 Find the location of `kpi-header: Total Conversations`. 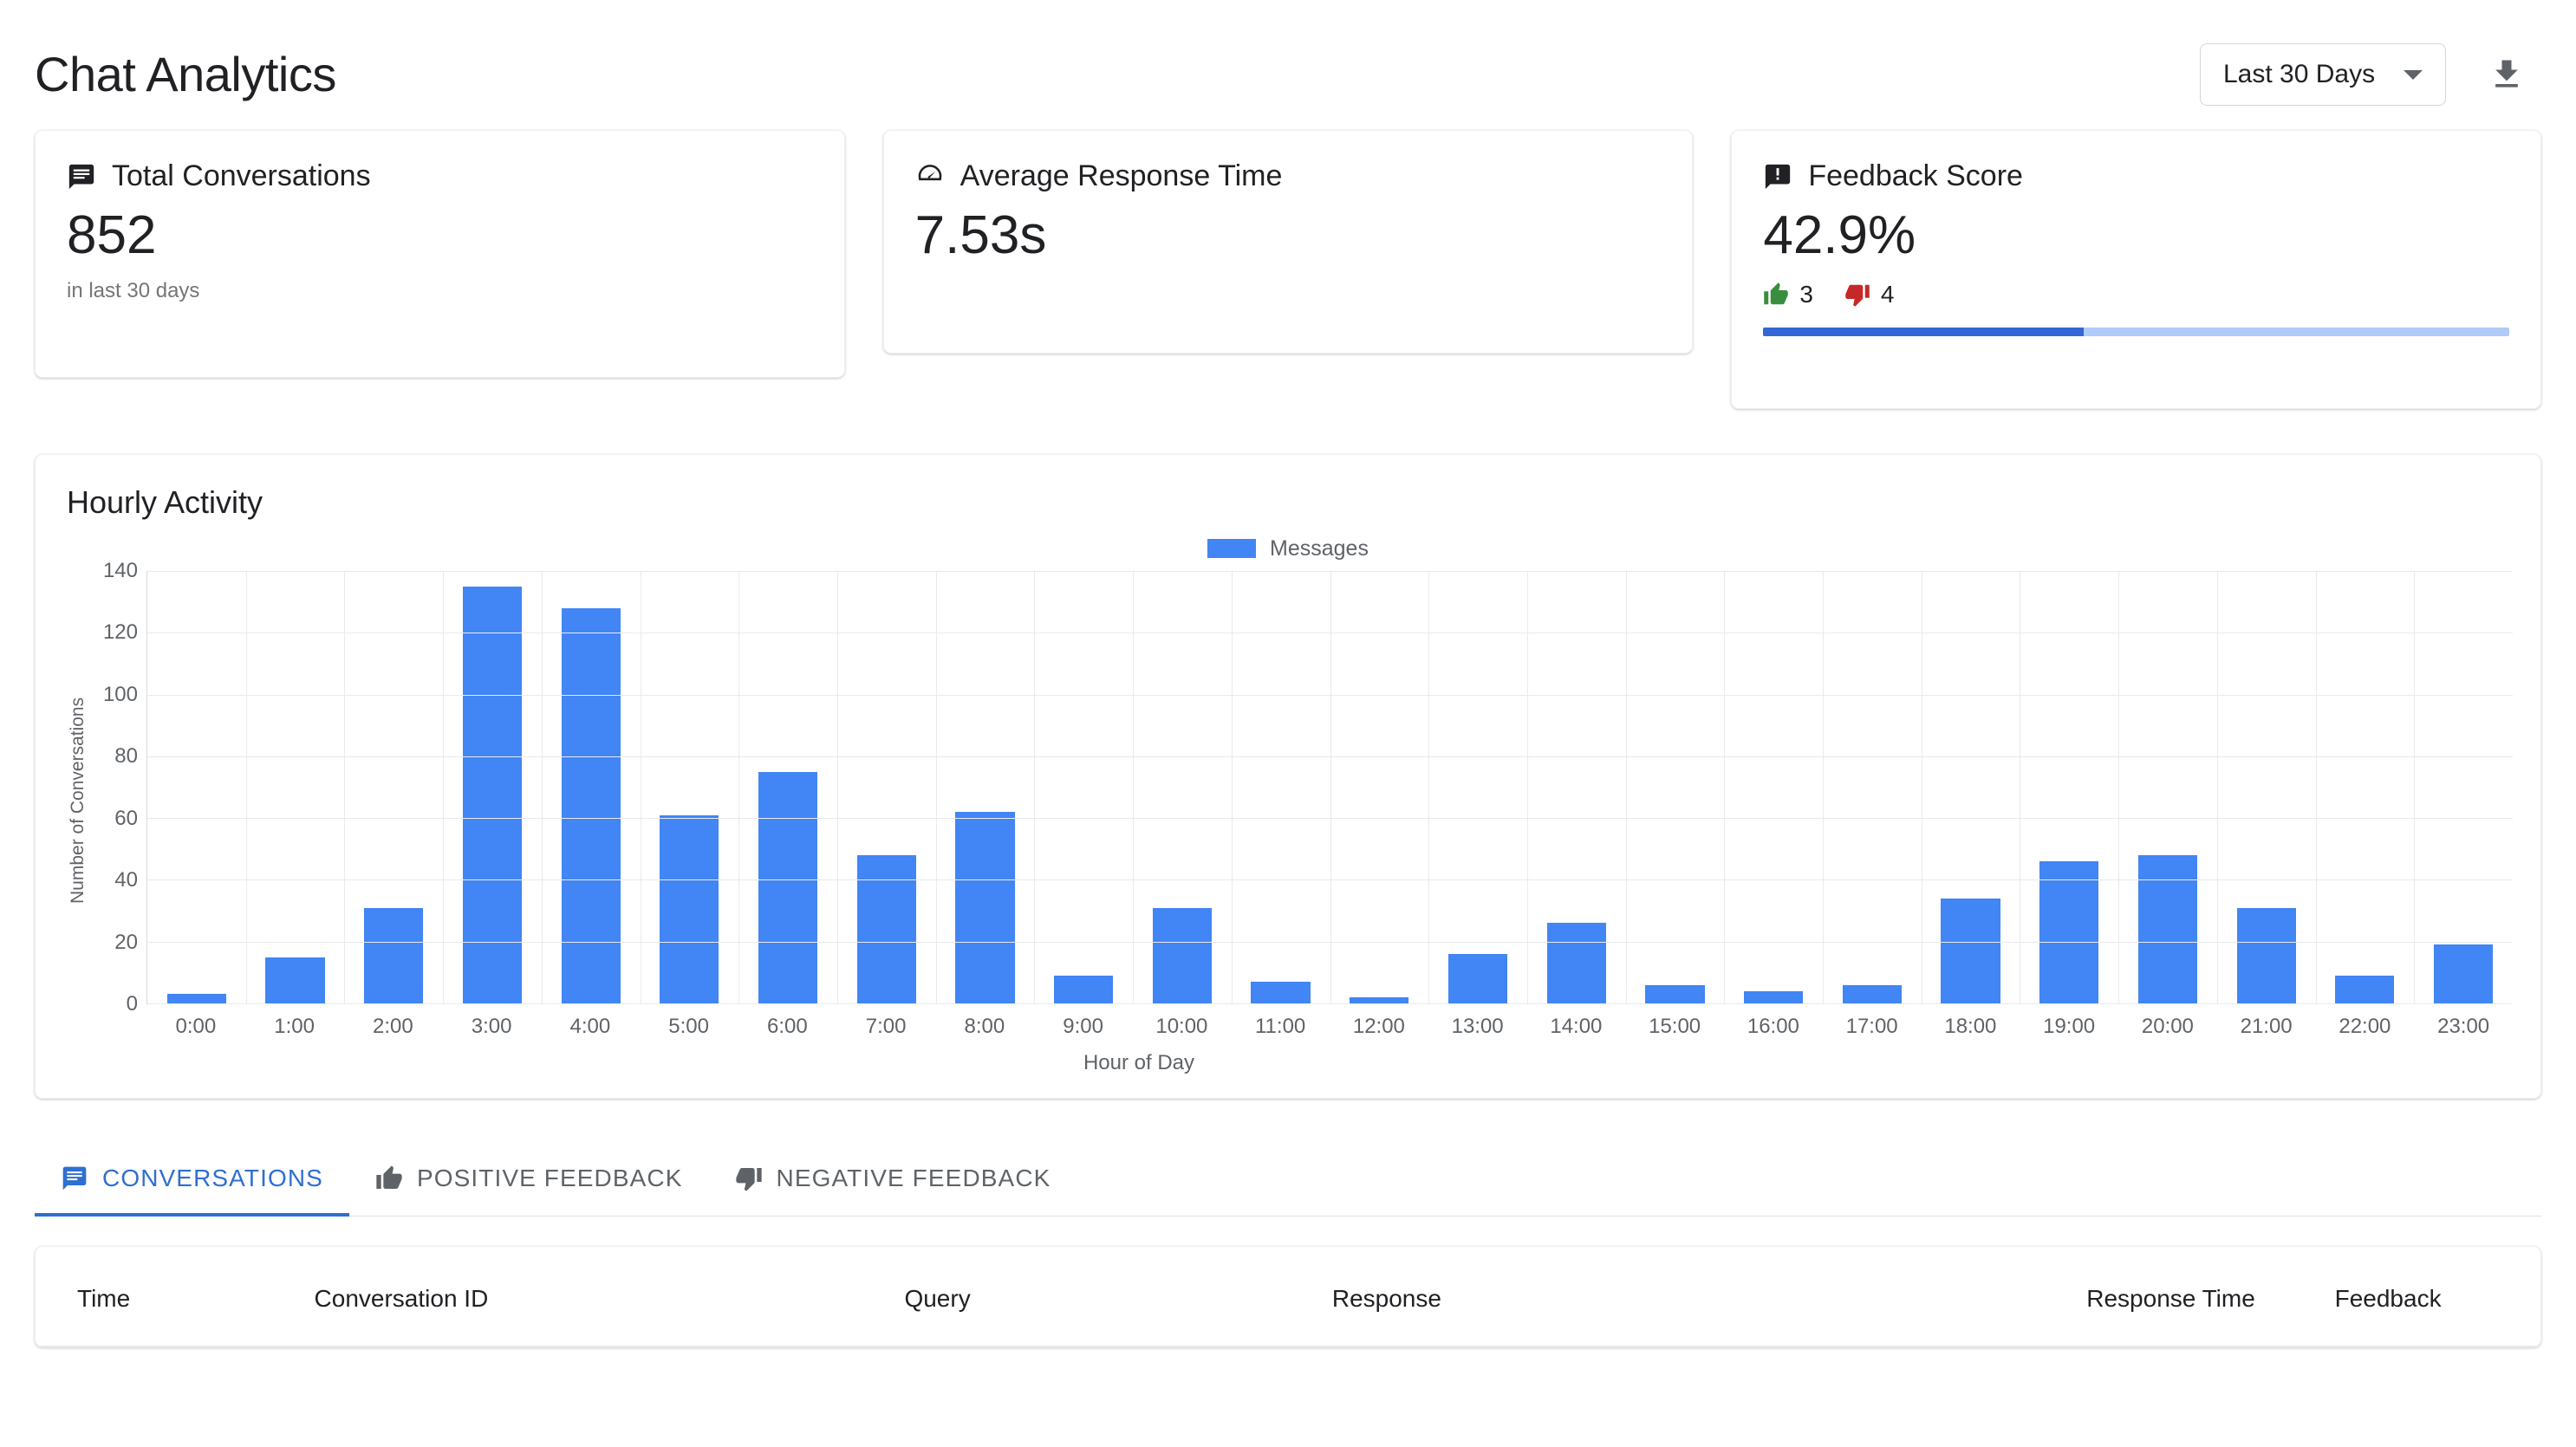

kpi-header: Total Conversations is located at coordinates (440, 175).